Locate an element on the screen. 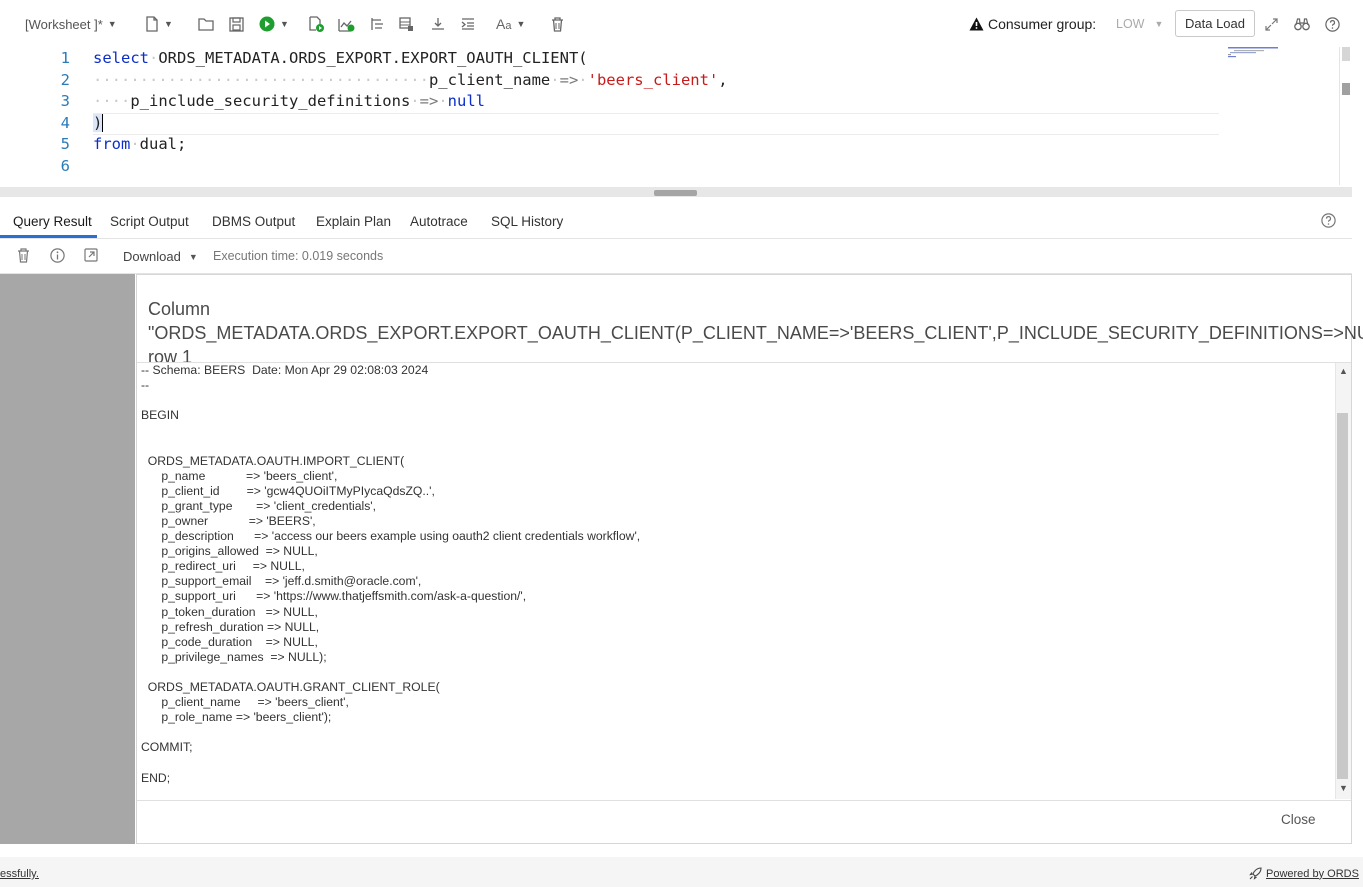  text-cursor is located at coordinates (103, 123).